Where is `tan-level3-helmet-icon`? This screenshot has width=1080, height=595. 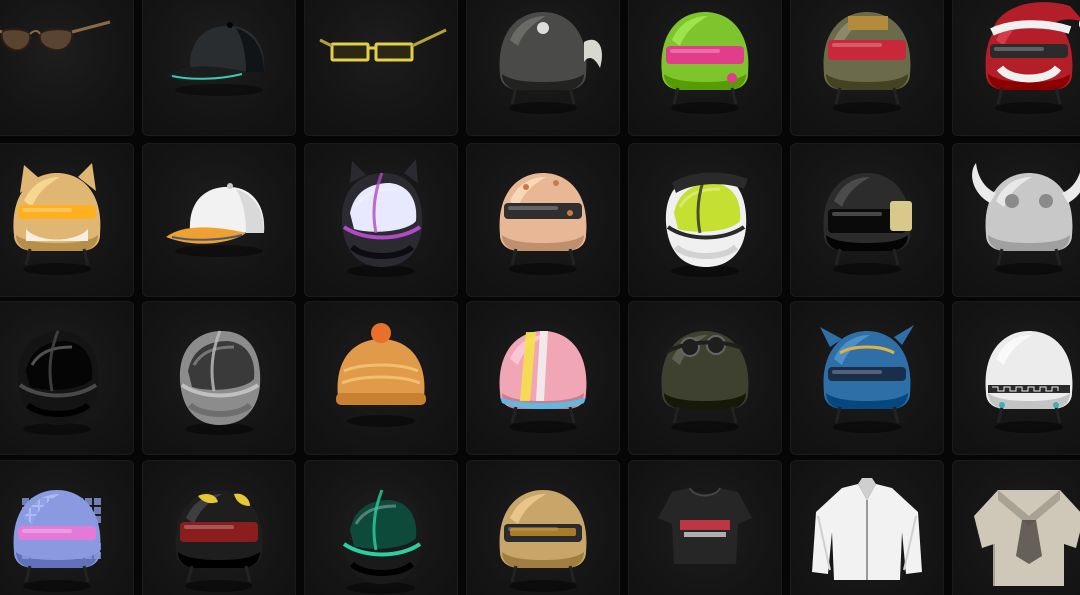 tan-level3-helmet-icon is located at coordinates (543, 541).